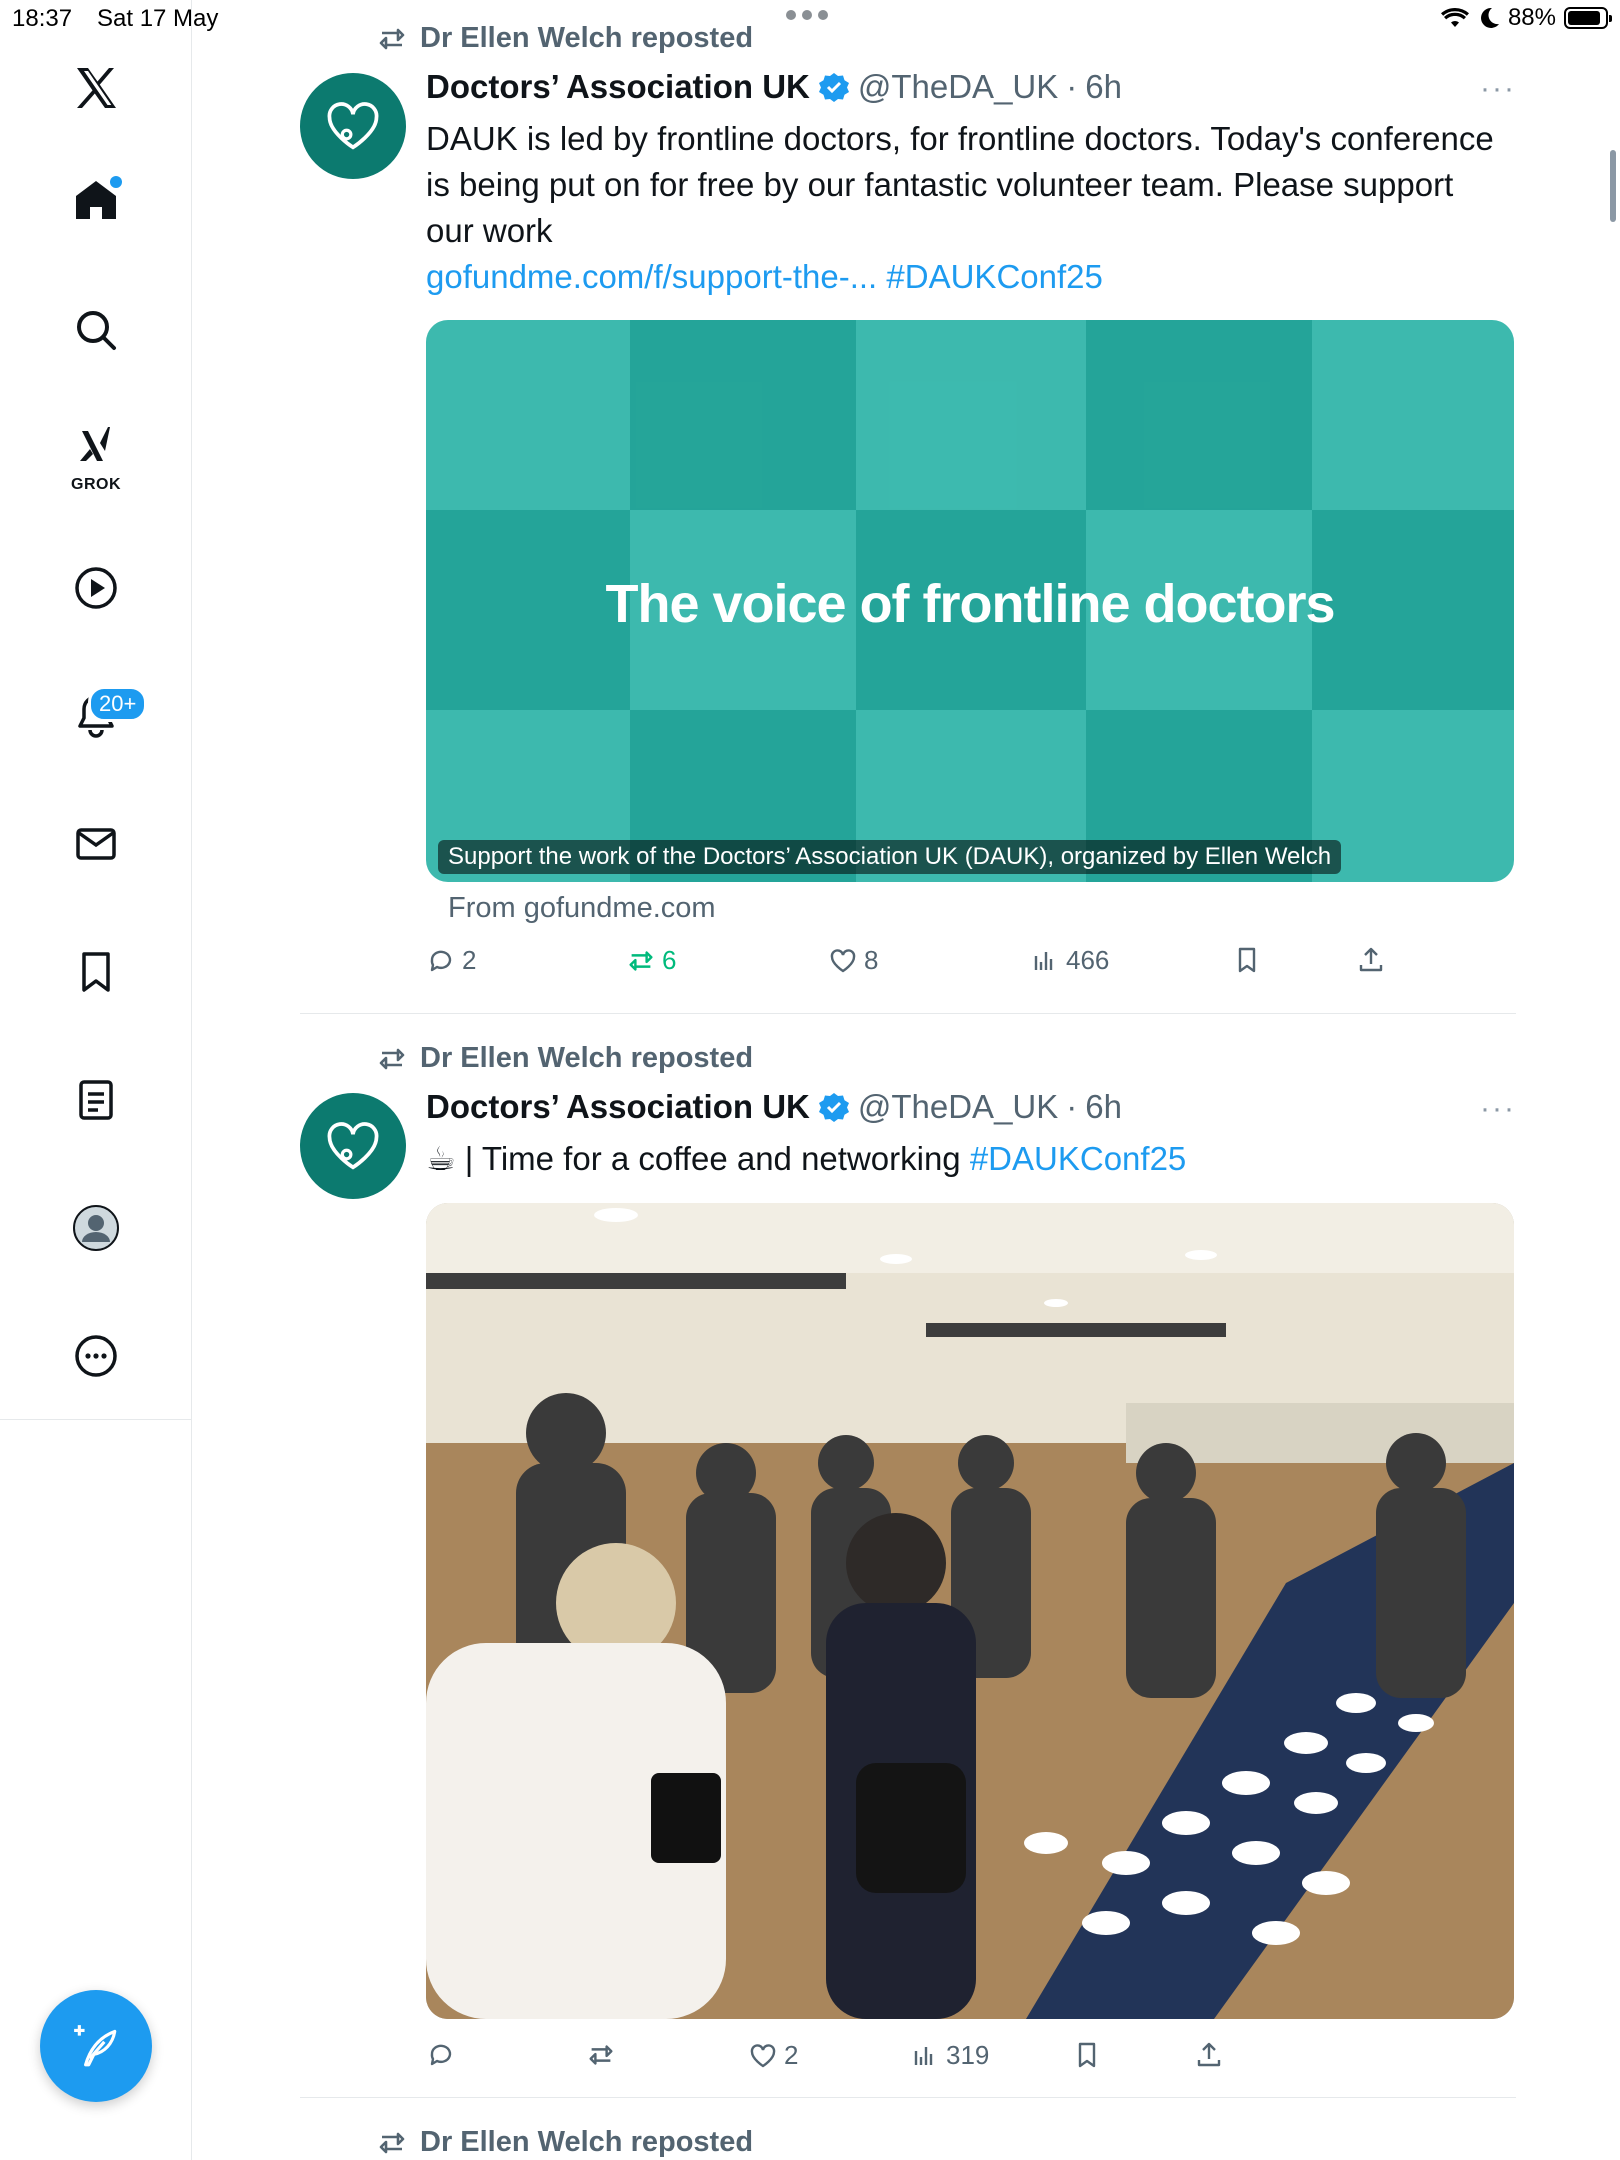  I want to click on sidebar-item-video, so click(96, 588).